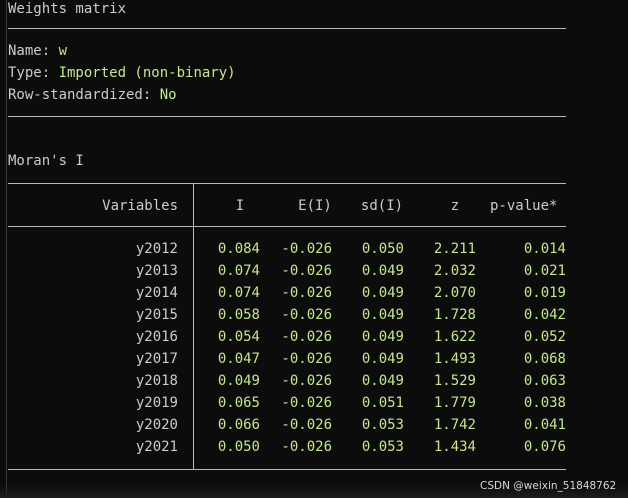 Image resolution: width=628 pixels, height=498 pixels. I want to click on row-sd-i-value: 0.051, so click(382, 403).